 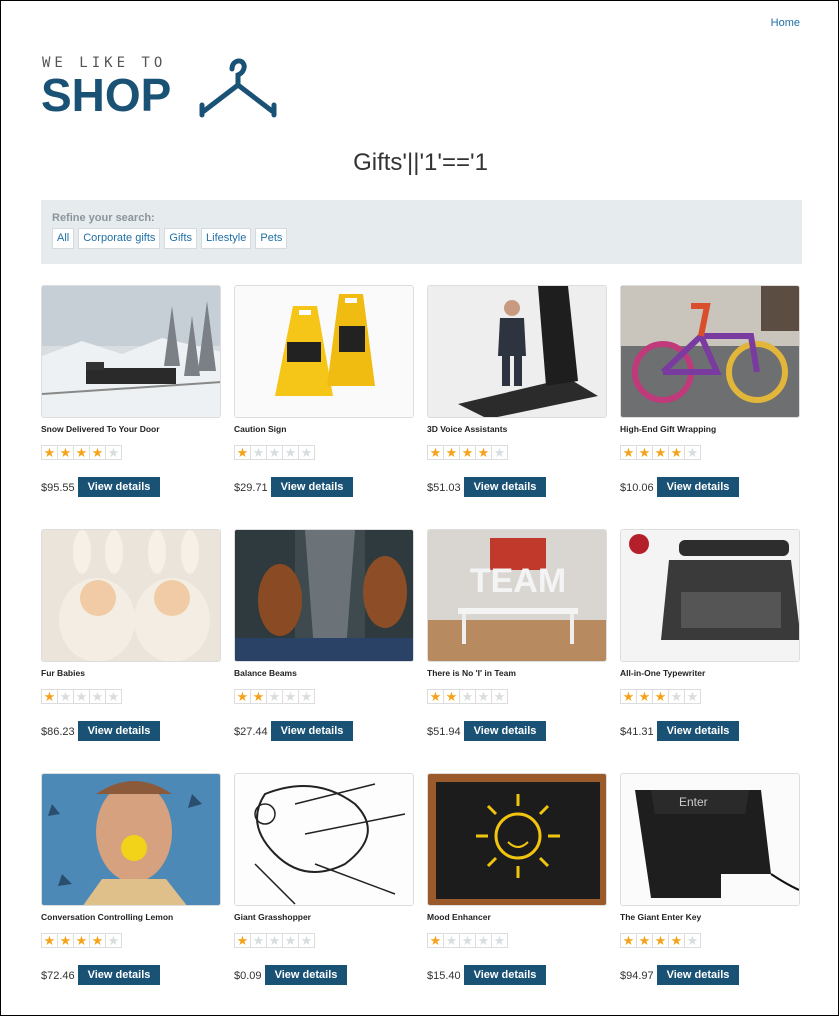 I want to click on filter-gifts: Gifts, so click(x=181, y=238).